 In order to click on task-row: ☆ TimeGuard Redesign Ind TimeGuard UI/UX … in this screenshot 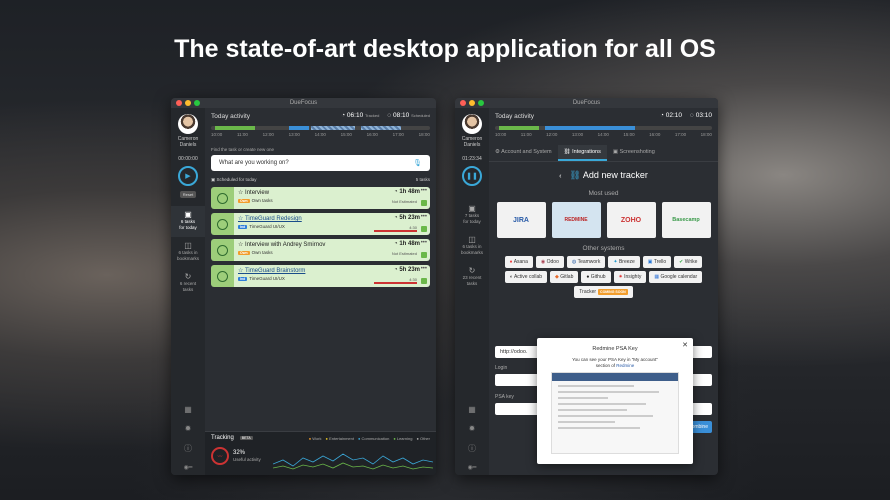, I will do `click(320, 224)`.